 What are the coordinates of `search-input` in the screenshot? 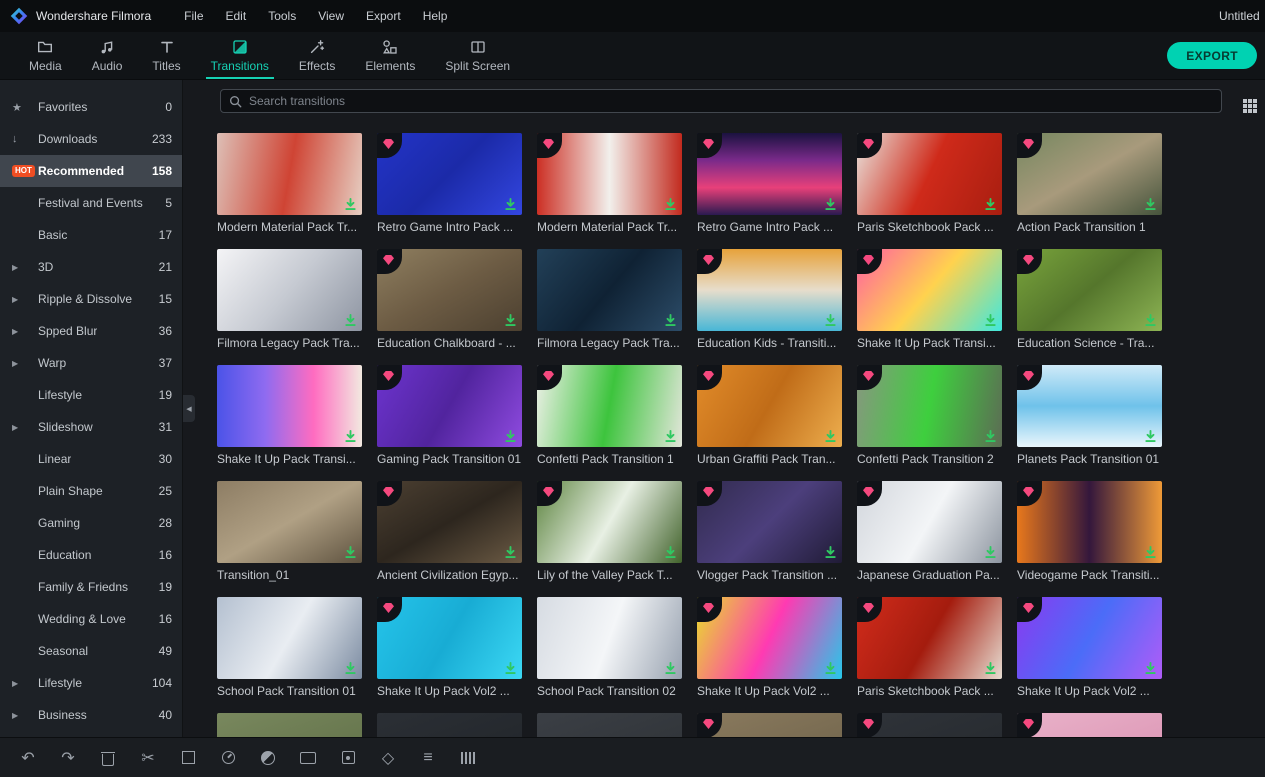 It's located at (731, 101).